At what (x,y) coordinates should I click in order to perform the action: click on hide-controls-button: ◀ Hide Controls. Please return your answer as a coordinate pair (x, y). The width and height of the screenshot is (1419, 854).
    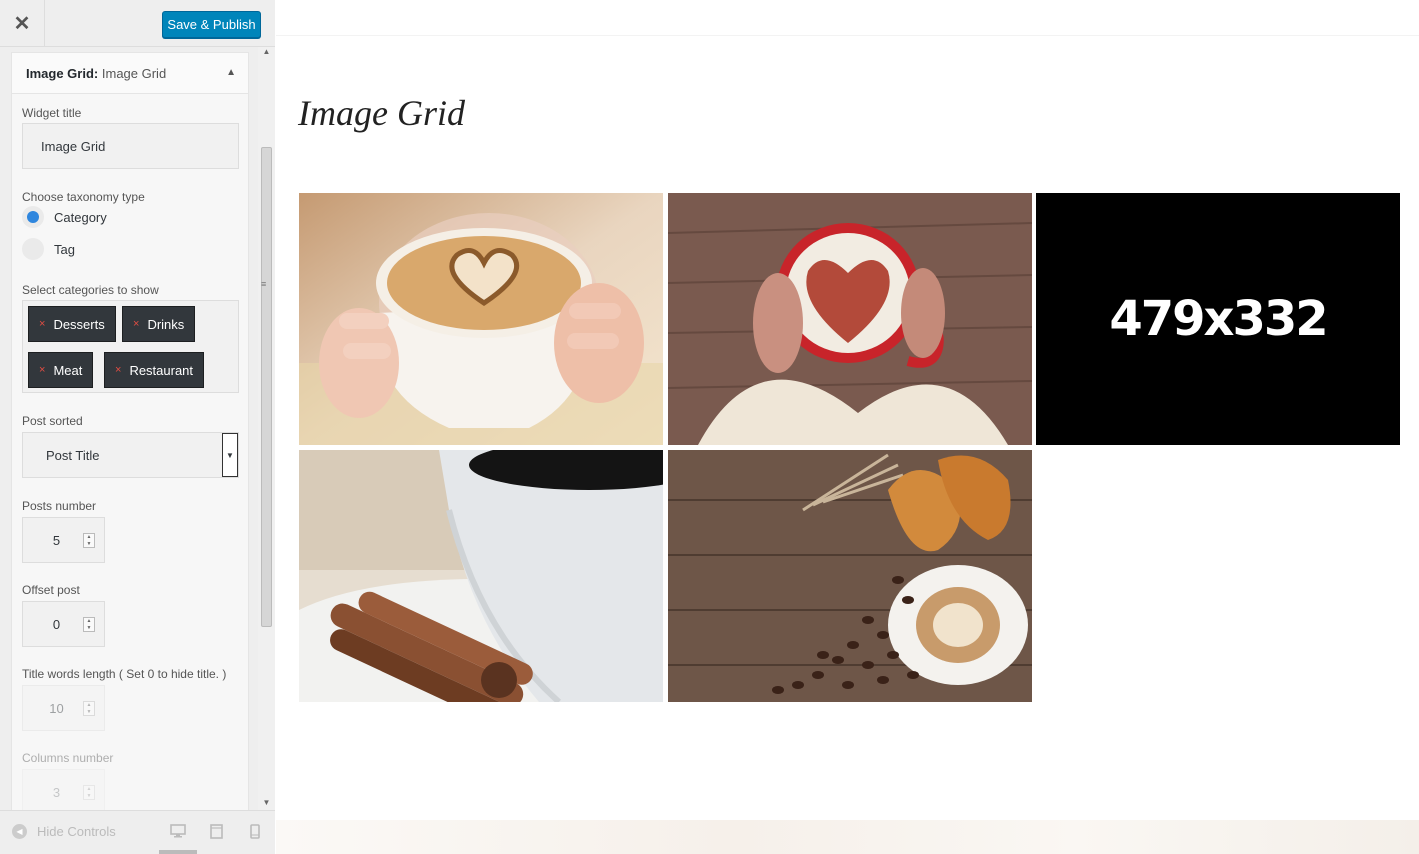
    Looking at the image, I should click on (64, 831).